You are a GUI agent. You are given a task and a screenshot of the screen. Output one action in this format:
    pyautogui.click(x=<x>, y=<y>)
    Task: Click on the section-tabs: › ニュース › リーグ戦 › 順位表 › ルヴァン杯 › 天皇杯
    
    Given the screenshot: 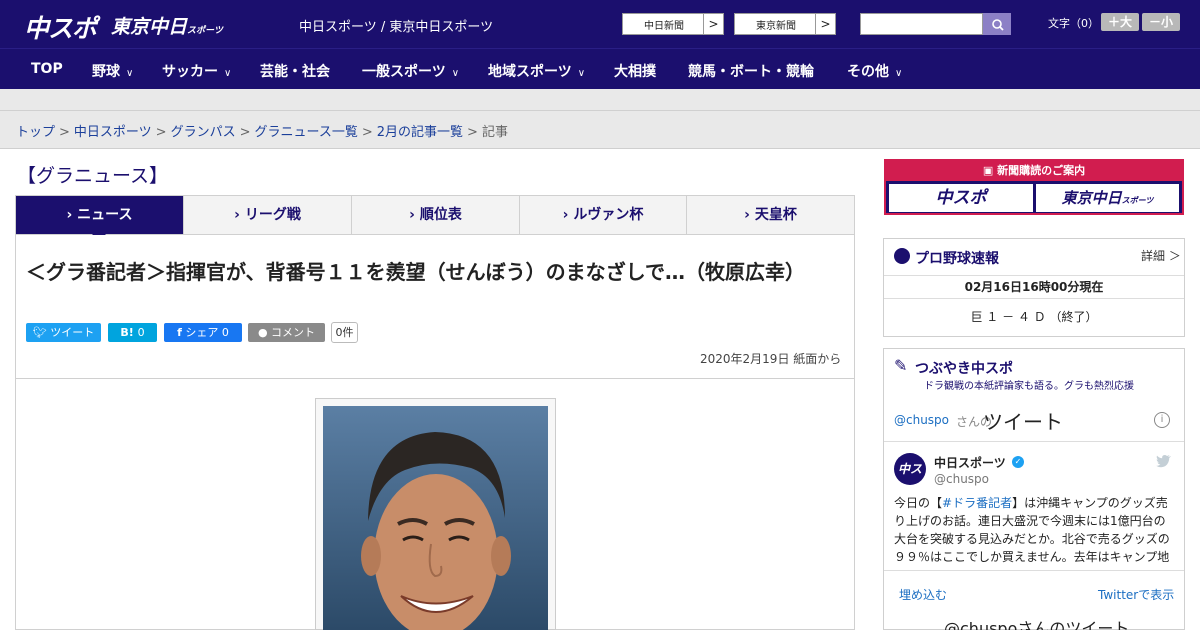 What is the action you would take?
    pyautogui.click(x=435, y=215)
    